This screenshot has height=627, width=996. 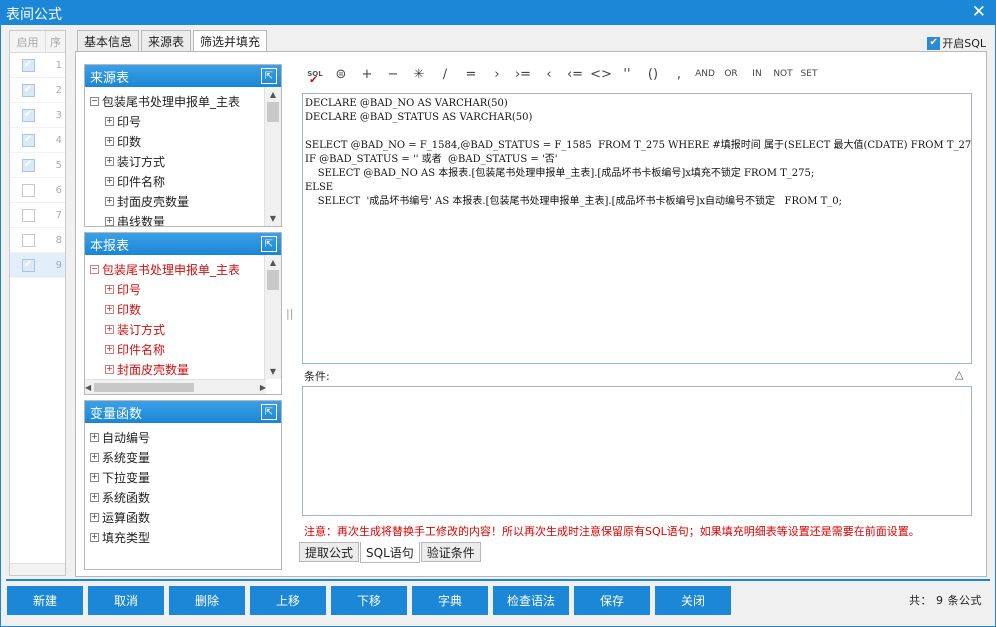 What do you see at coordinates (88, 387) in the screenshot?
I see `scroll-left-icon: ◀` at bounding box center [88, 387].